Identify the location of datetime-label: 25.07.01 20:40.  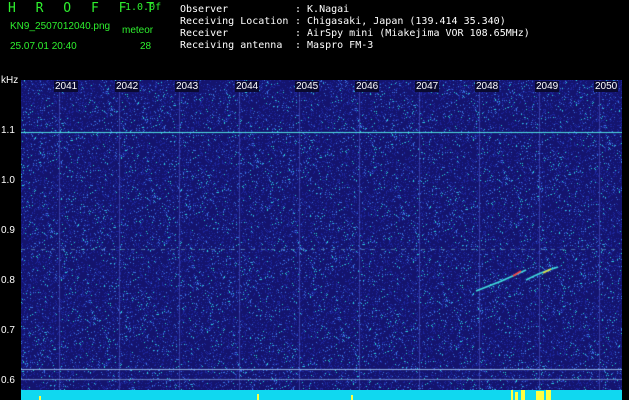
(43, 46).